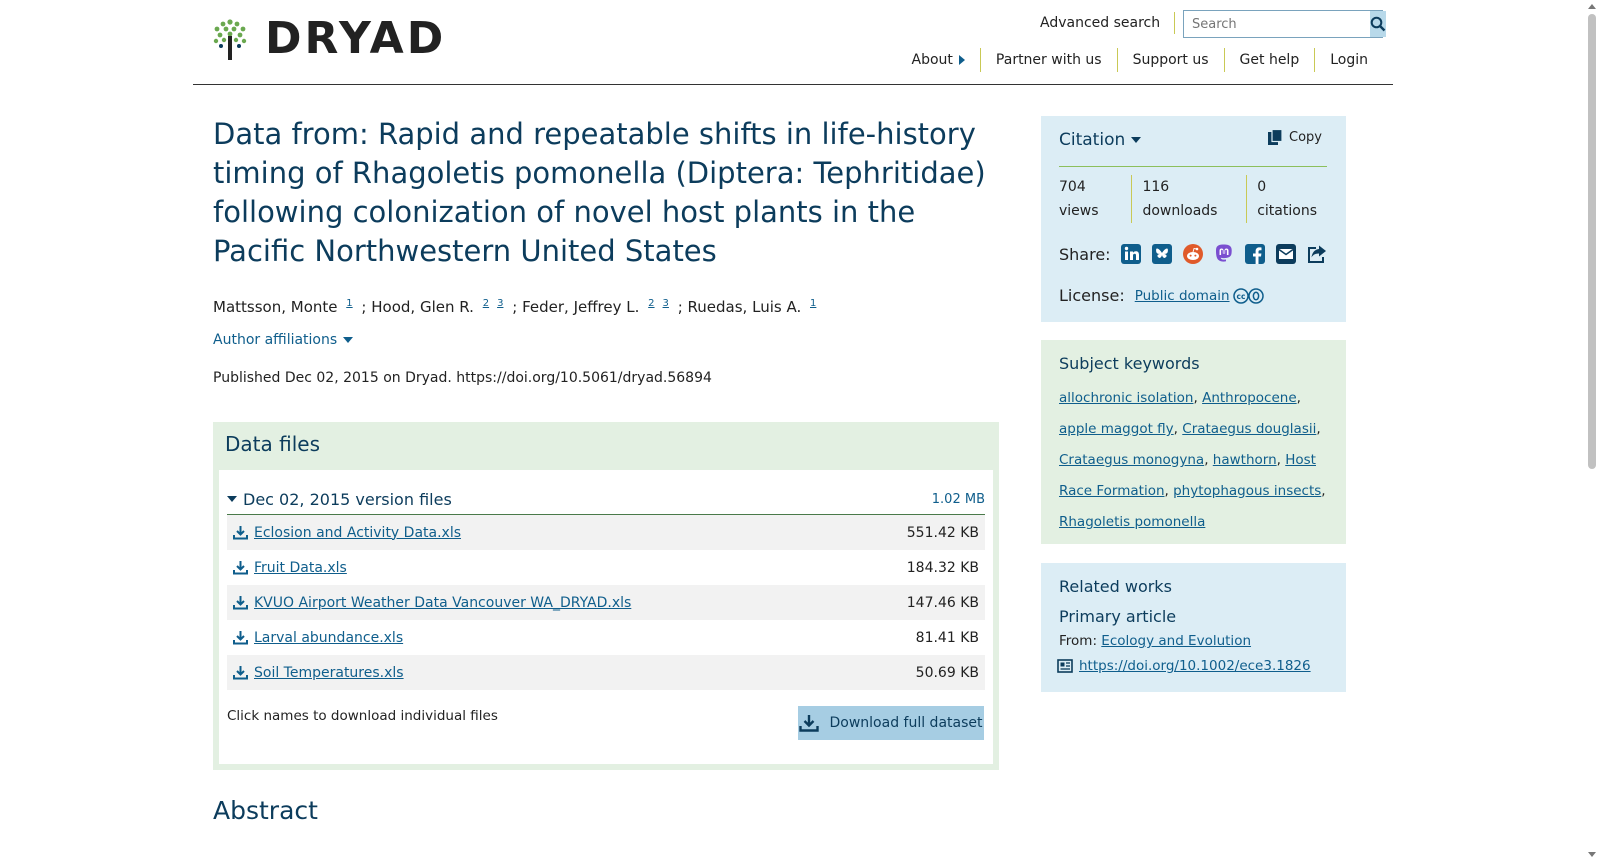  Describe the element at coordinates (1193, 194) in the screenshot. I see `usage-metrics: 704 views 116 downloads 0 citations` at that location.